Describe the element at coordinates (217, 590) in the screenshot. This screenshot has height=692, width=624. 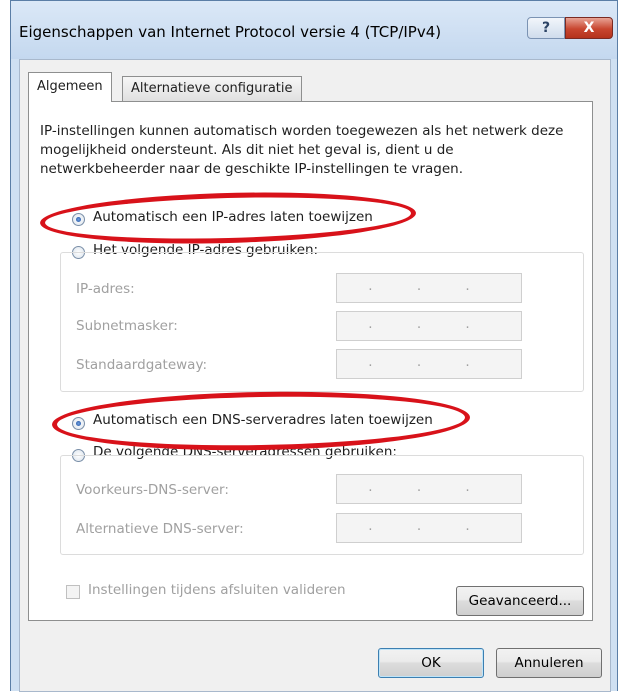
I see `validate-checkbox-label: Instellingen tijdens afsluiten valideren` at that location.